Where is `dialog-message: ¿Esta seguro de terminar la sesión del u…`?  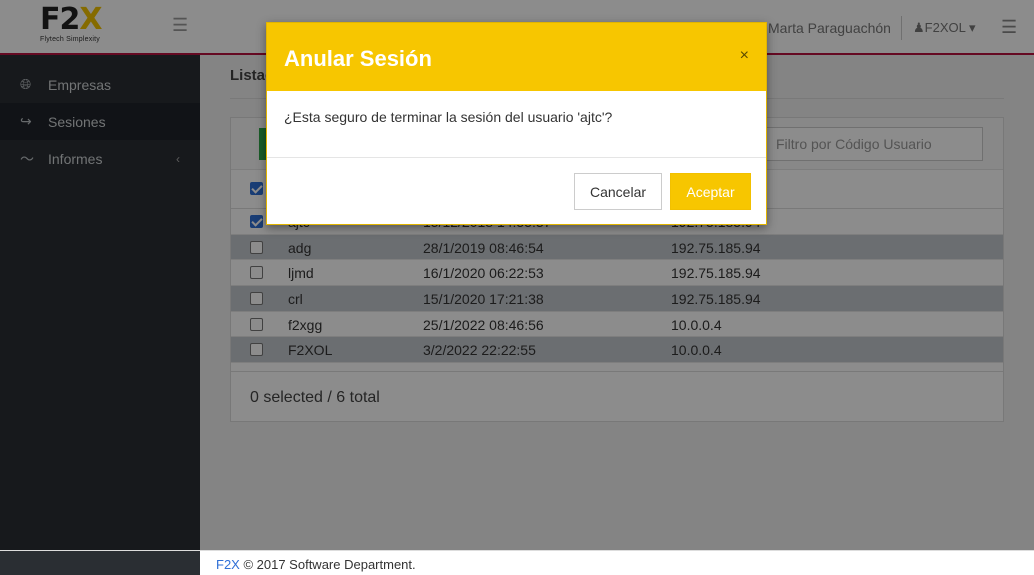
dialog-message: ¿Esta seguro de terminar la sesión del u… is located at coordinates (448, 117).